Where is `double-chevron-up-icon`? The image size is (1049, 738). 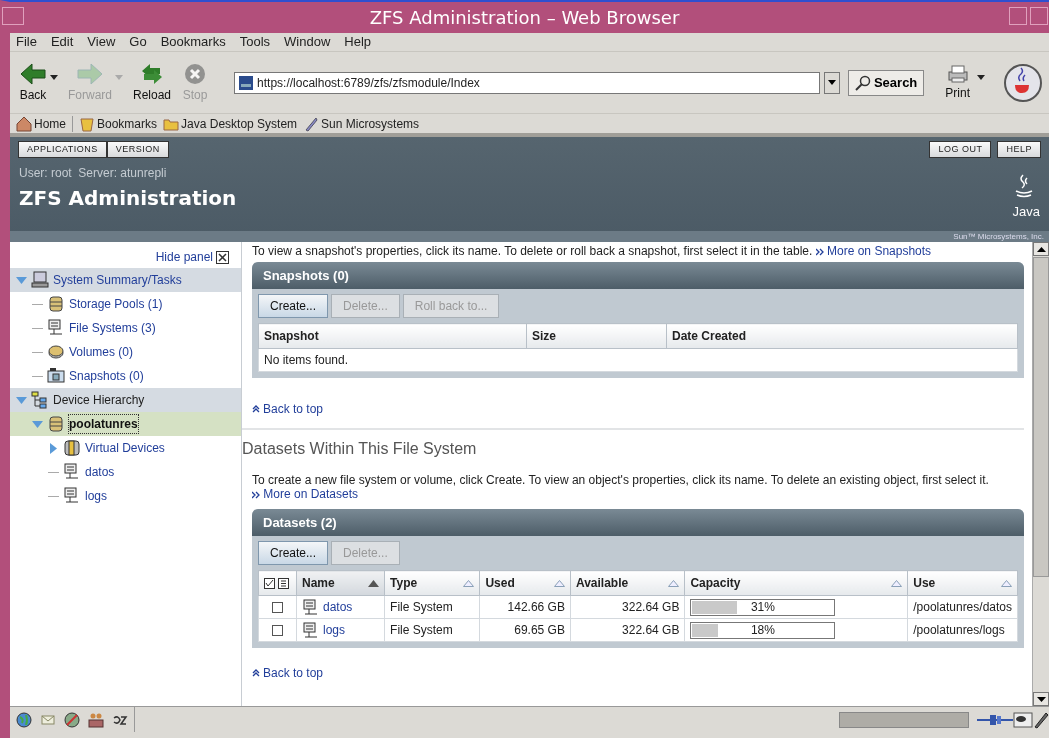 double-chevron-up-icon is located at coordinates (256, 673).